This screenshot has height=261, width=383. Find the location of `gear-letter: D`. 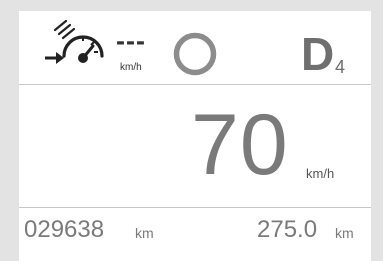

gear-letter: D is located at coordinates (318, 54).